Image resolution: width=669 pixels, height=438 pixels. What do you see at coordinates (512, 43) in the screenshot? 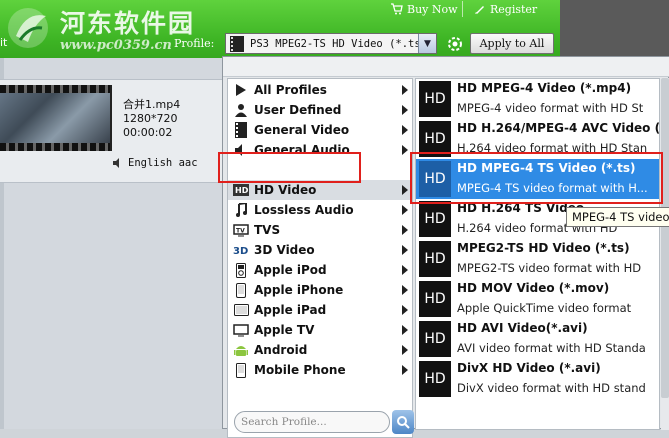
I see `apply-to-all-button: Apply to All` at bounding box center [512, 43].